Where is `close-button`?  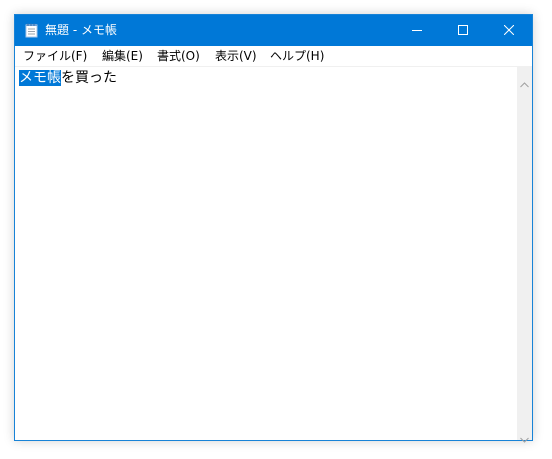 close-button is located at coordinates (509, 30).